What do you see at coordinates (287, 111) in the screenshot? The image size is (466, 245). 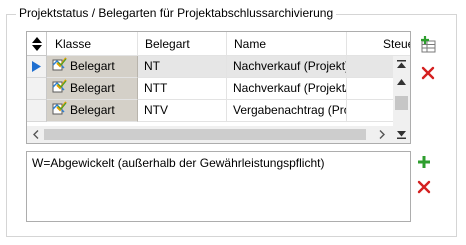 I see `name-cell: Vergabenachtrag (Pro` at bounding box center [287, 111].